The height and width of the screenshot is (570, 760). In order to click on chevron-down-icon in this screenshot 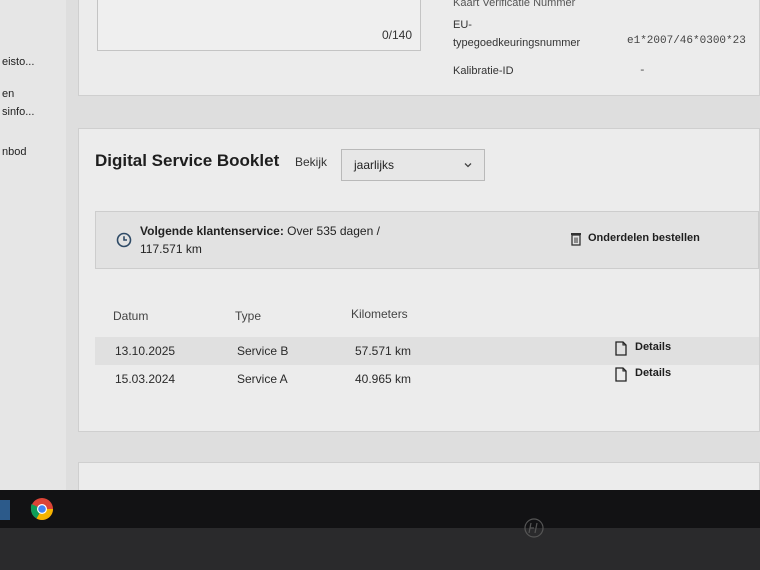, I will do `click(468, 165)`.